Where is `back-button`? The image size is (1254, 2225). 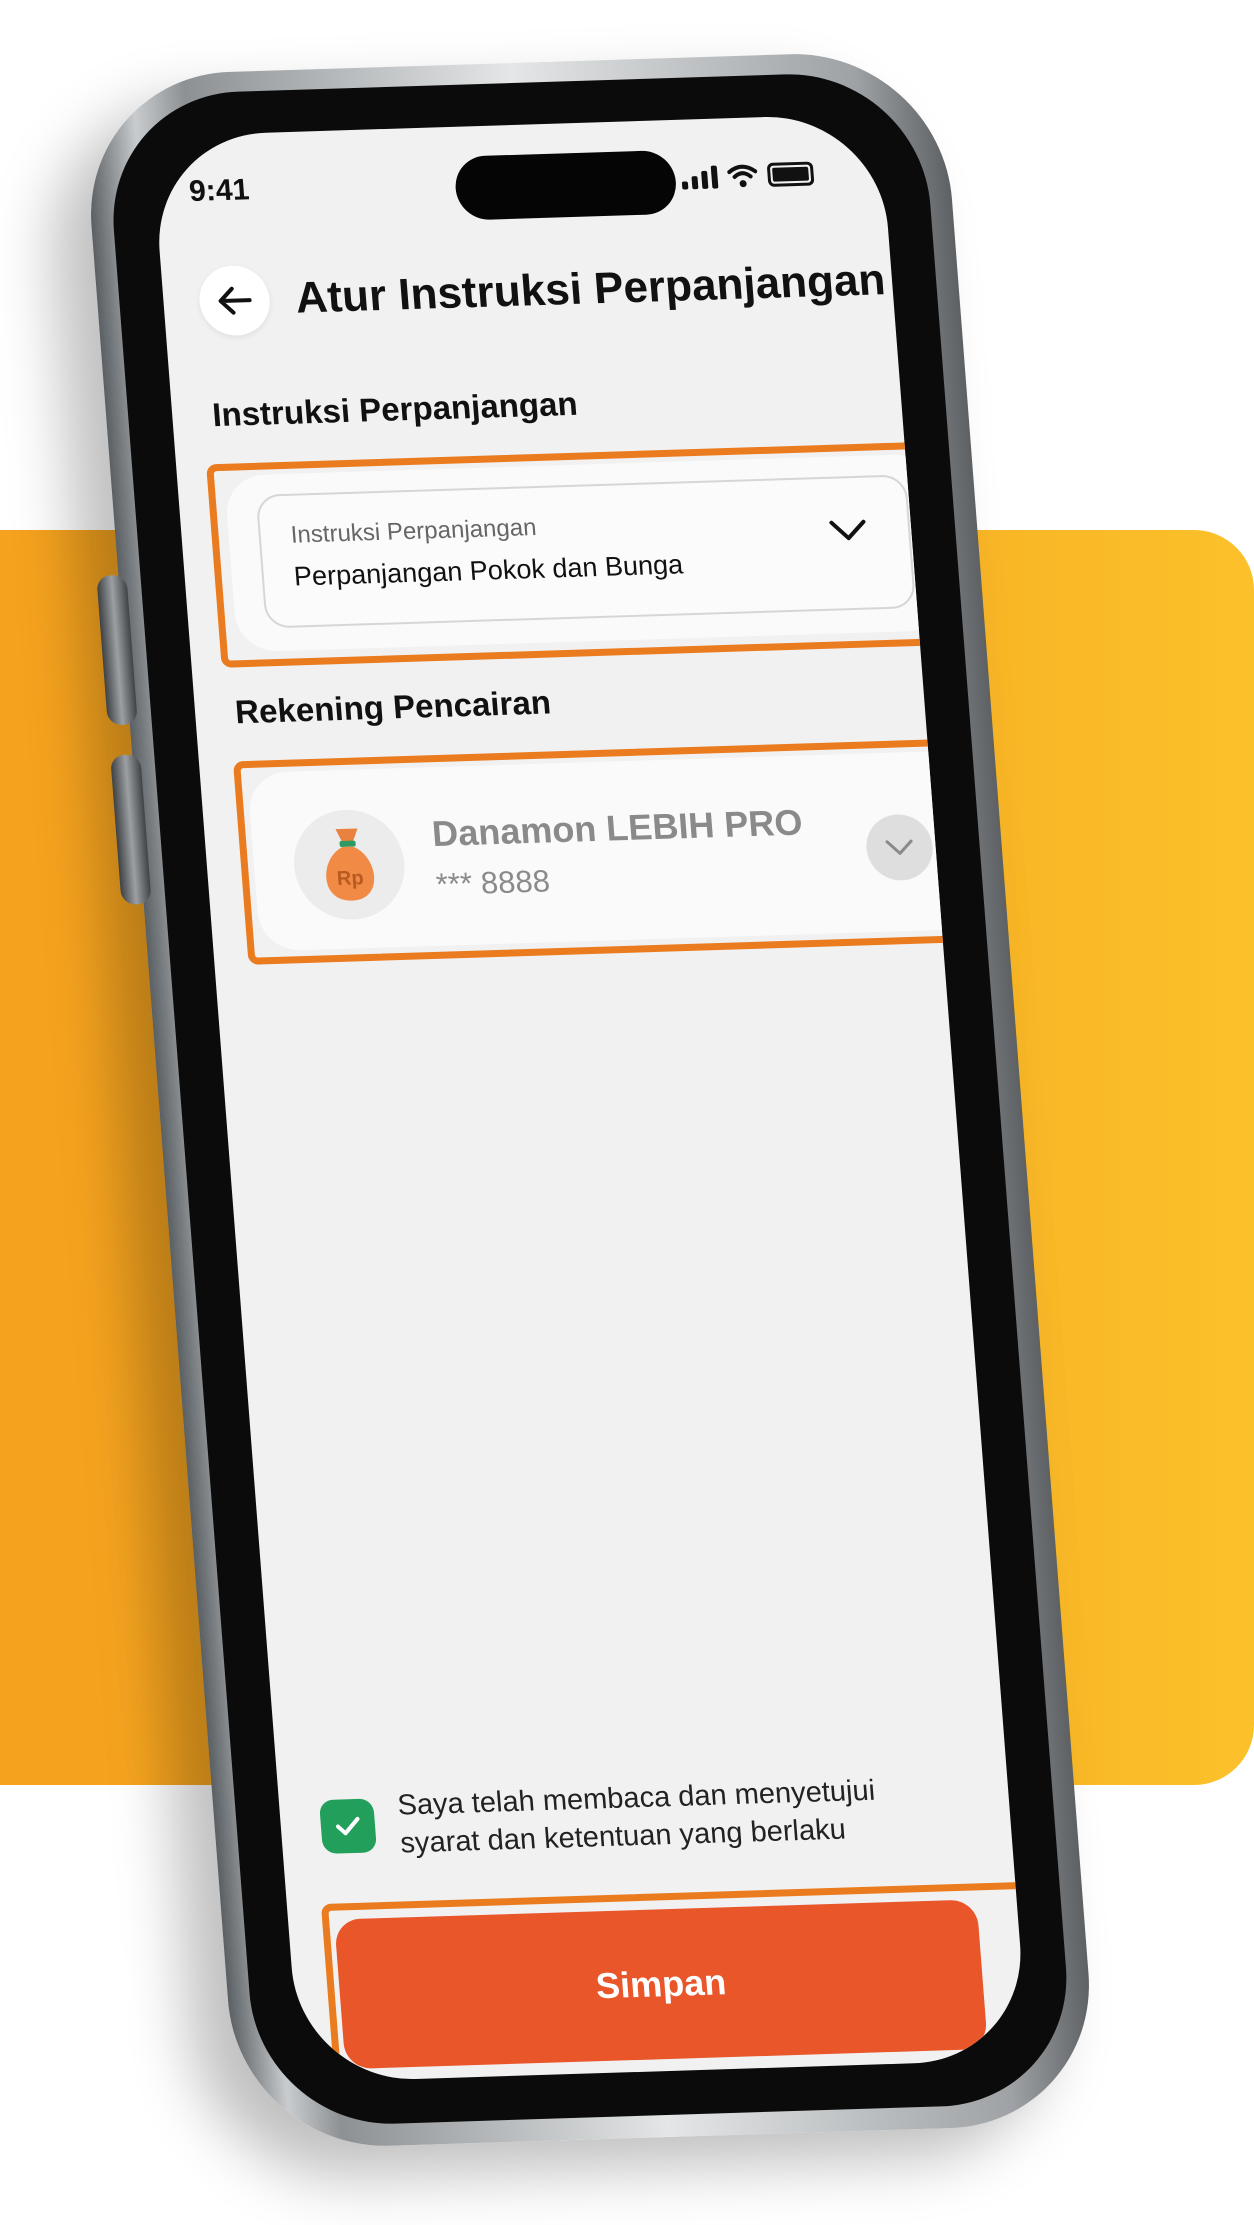
back-button is located at coordinates (234, 300).